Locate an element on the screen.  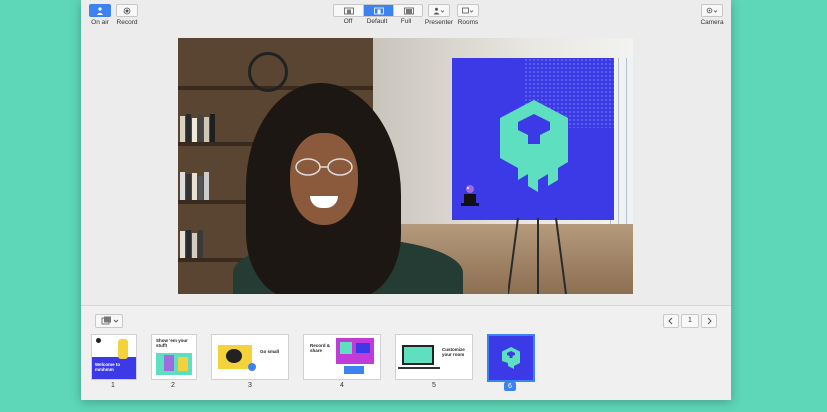
camera-icon is located at coordinates (712, 10).